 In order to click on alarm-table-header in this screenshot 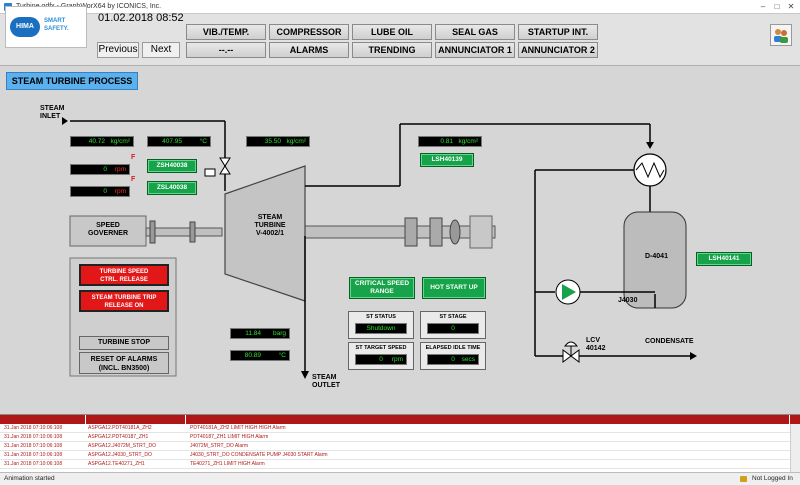, I will do `click(400, 419)`.